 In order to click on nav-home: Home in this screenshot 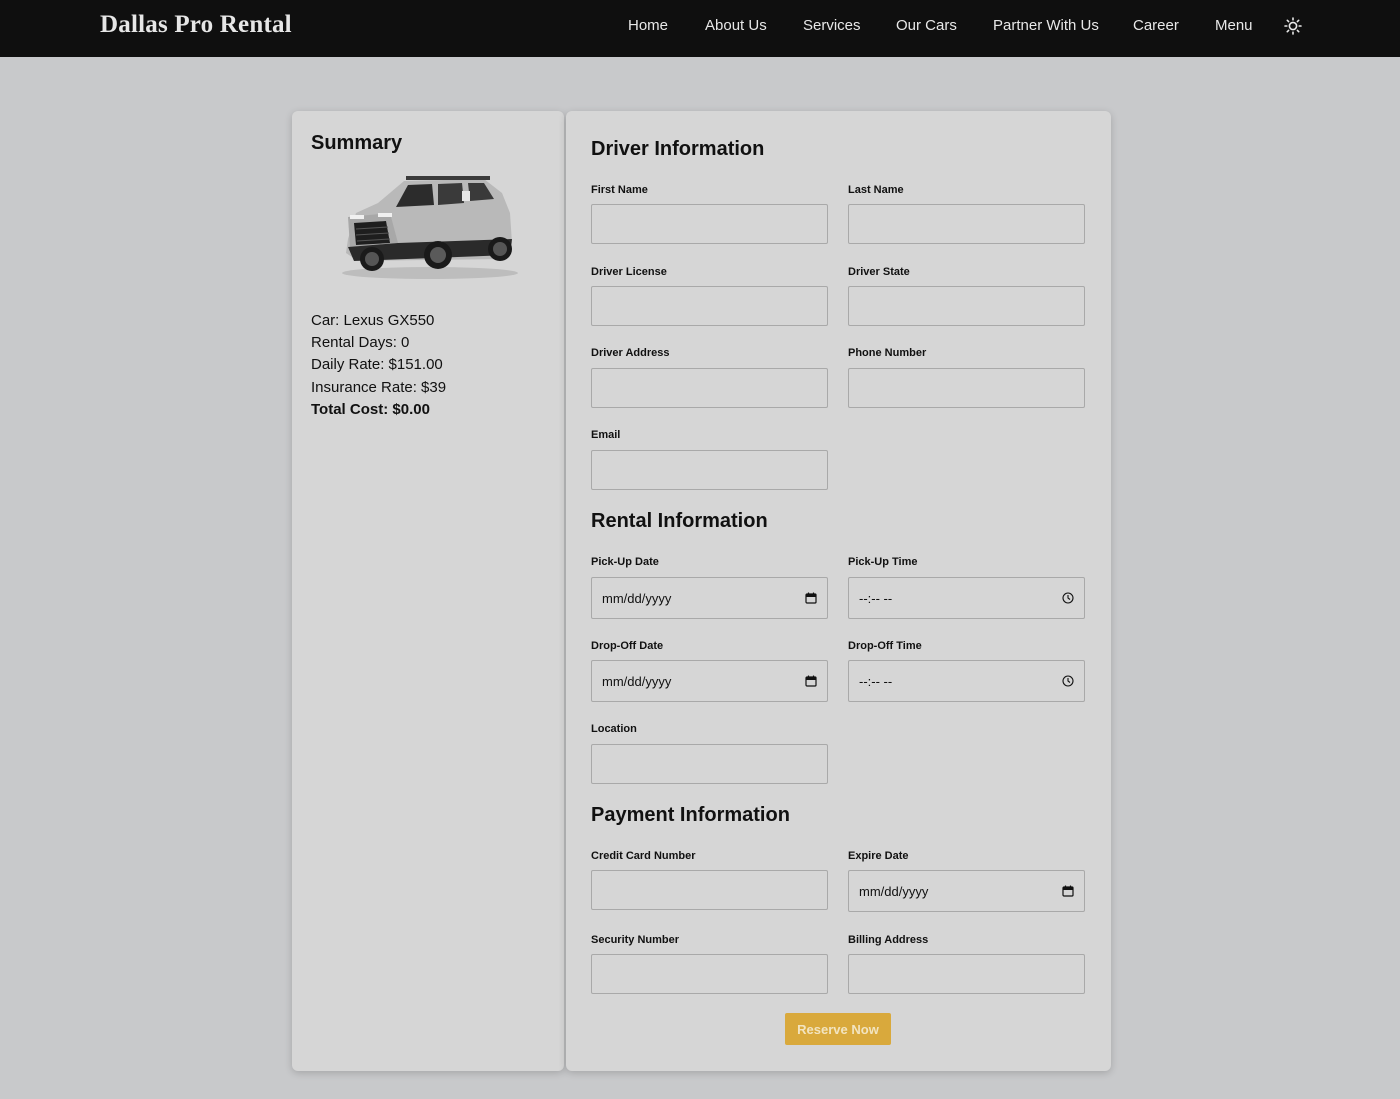, I will do `click(648, 25)`.